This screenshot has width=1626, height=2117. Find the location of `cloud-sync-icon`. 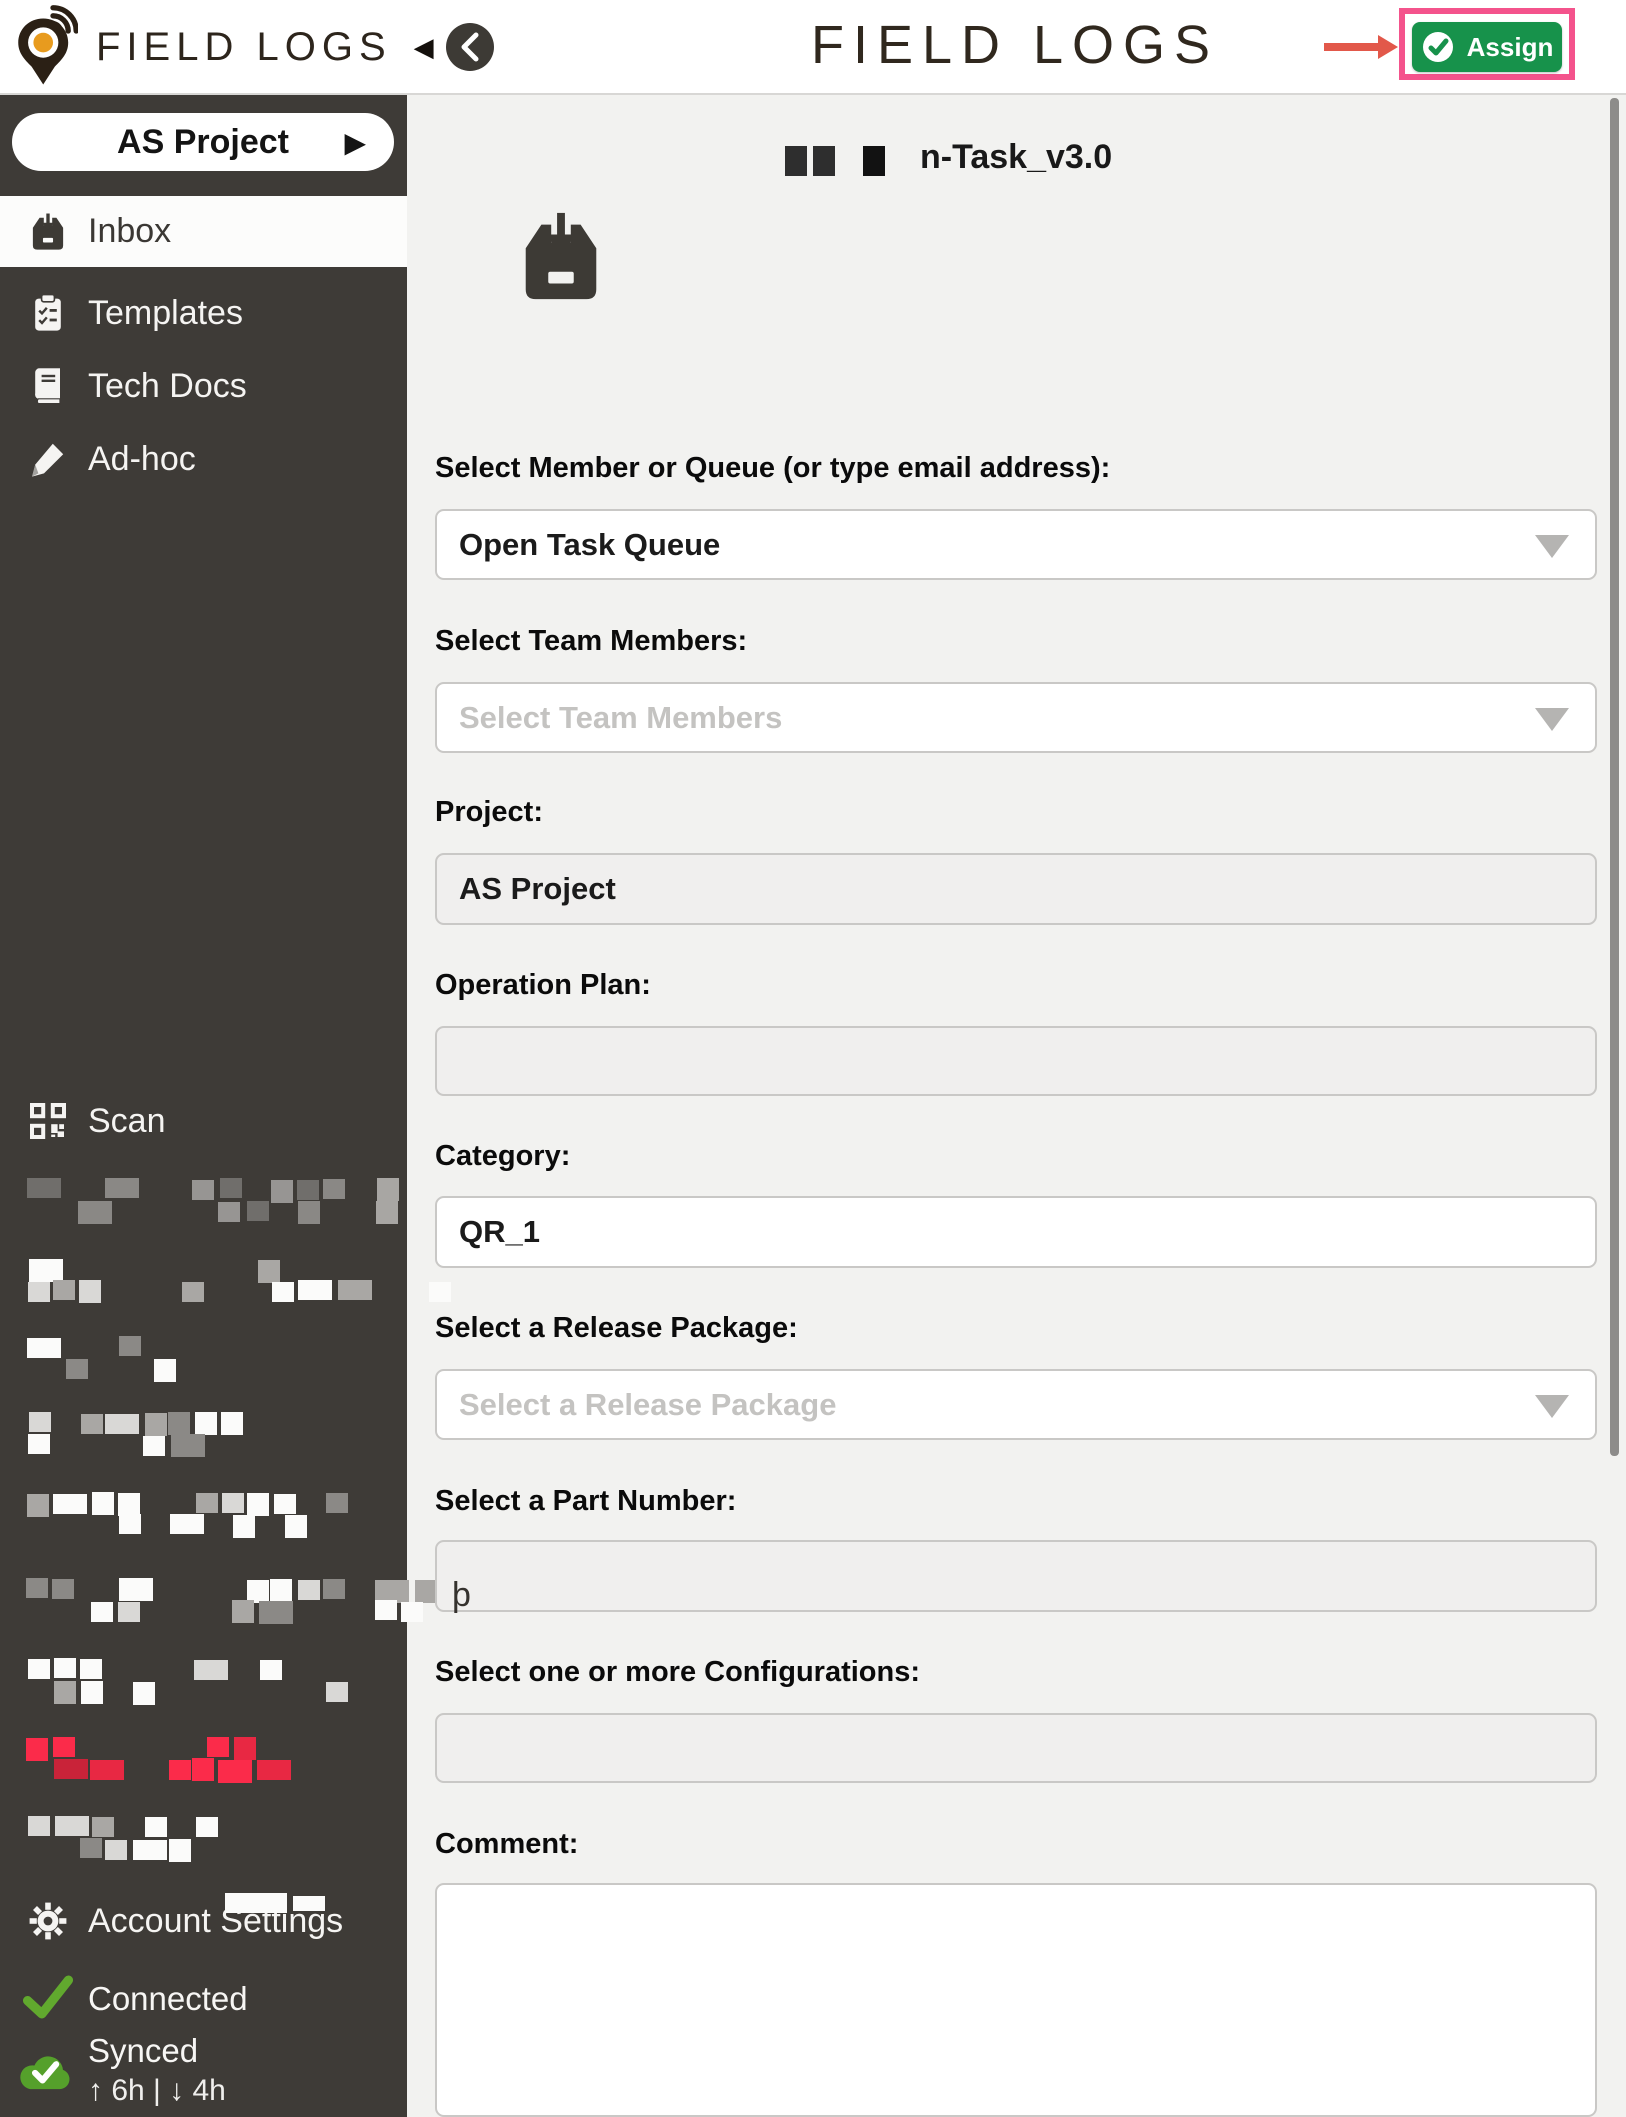

cloud-sync-icon is located at coordinates (45, 2070).